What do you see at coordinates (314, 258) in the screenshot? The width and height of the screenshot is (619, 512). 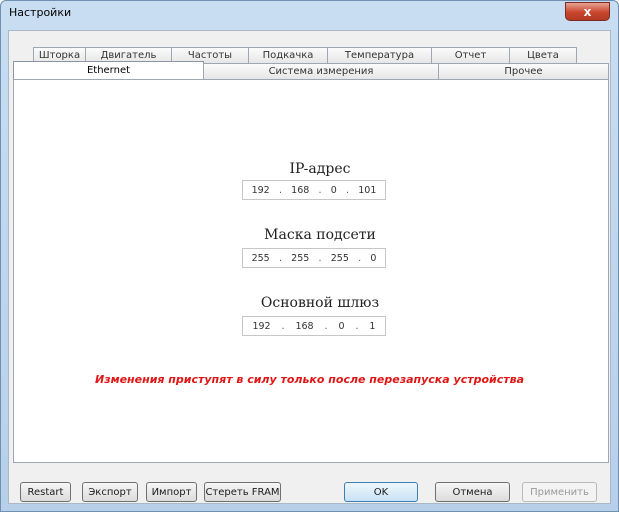 I see `subnet-mask-input: 255. 255. 255. 0` at bounding box center [314, 258].